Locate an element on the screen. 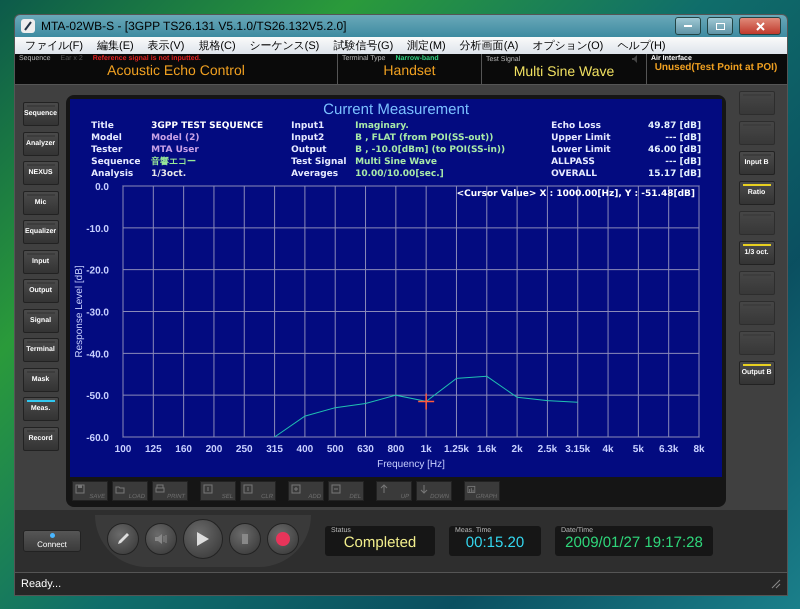 This screenshot has width=800, height=609. menu-item: 表示(V) is located at coordinates (166, 45).